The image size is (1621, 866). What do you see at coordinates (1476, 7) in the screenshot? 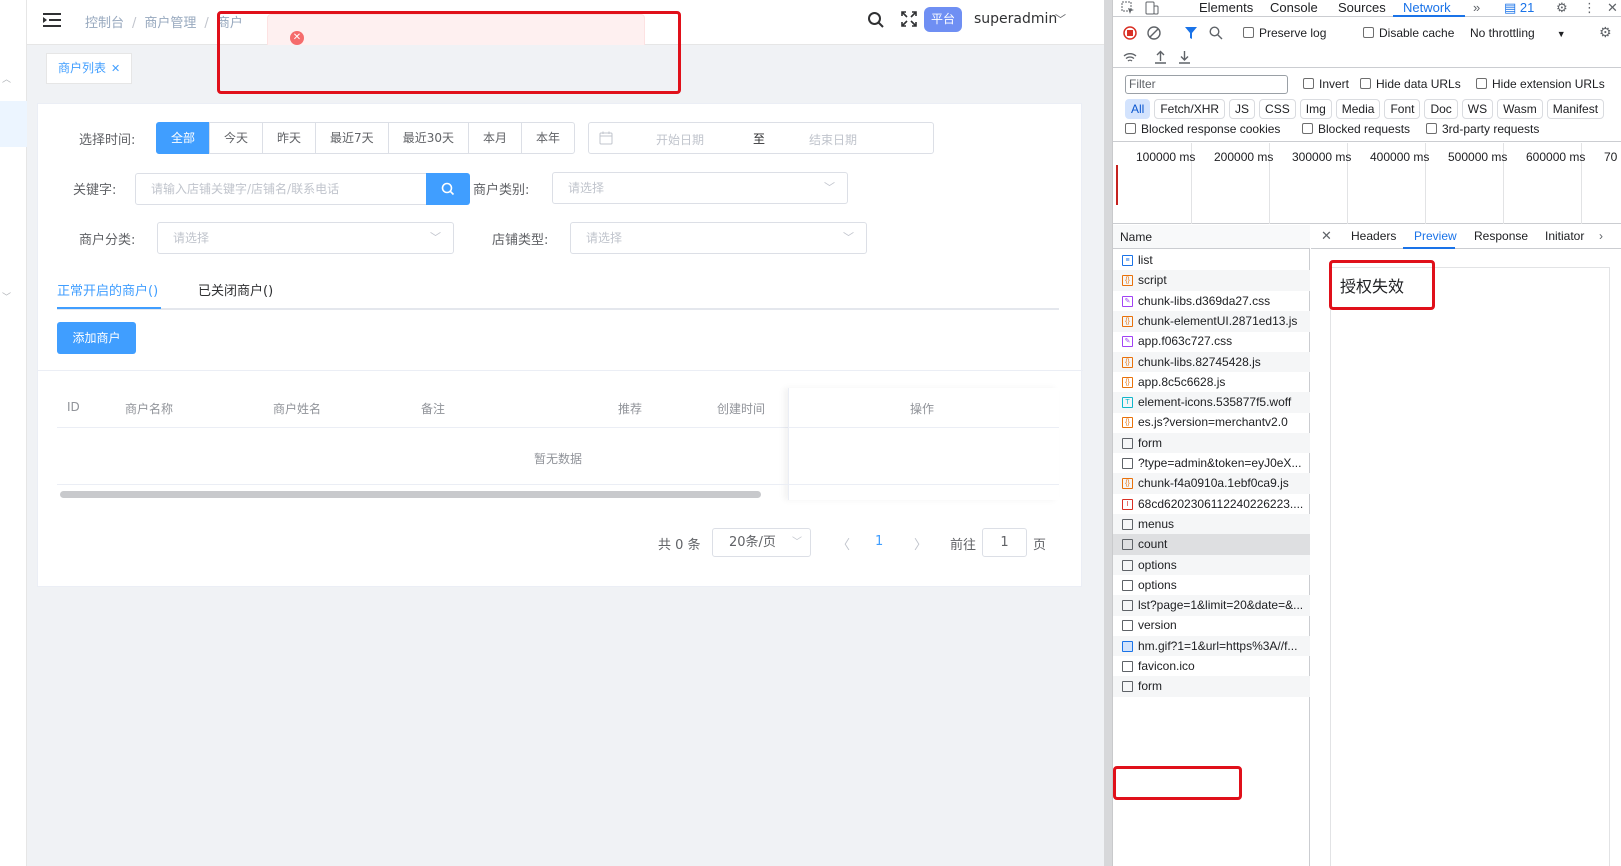
I see `more-tabs-icon: »` at bounding box center [1476, 7].